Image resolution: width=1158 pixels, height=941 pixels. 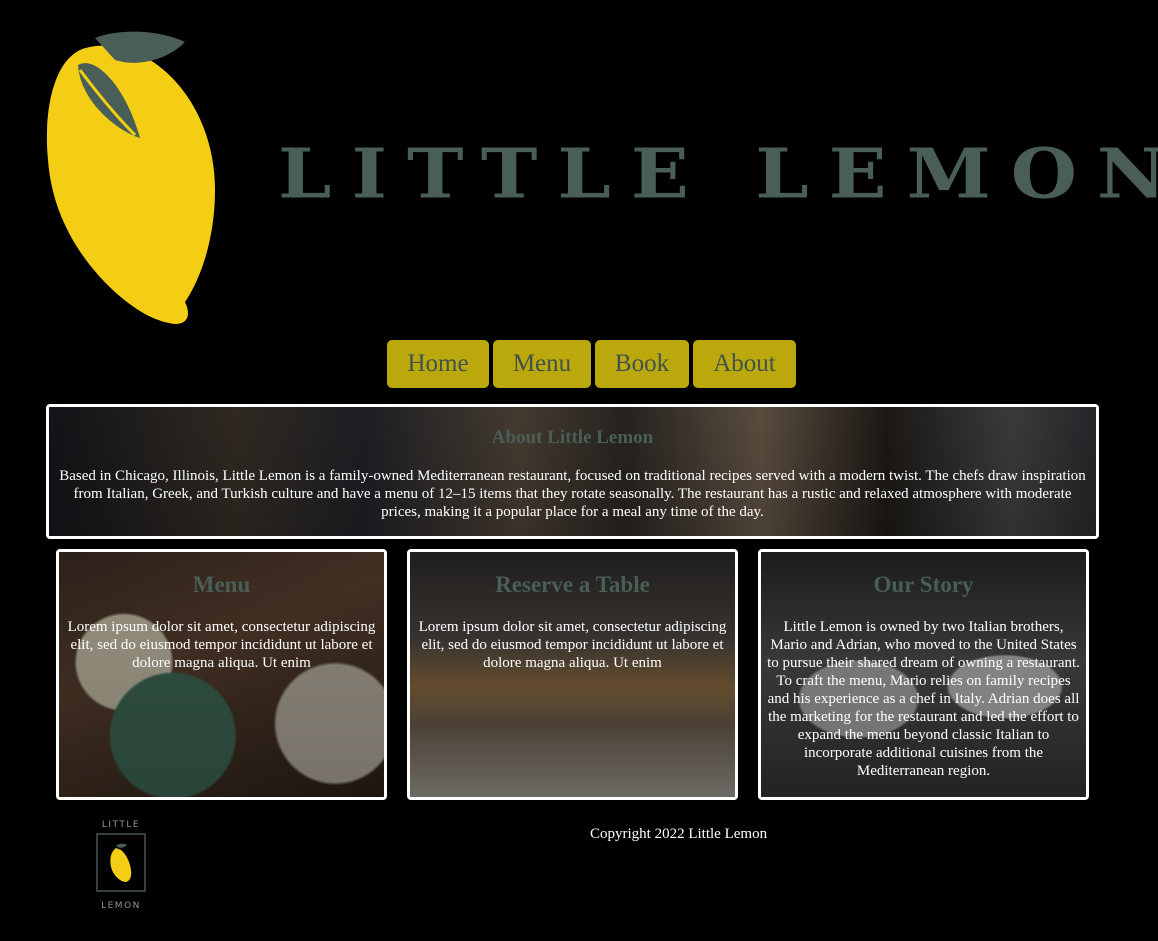 I want to click on footer-logo-top-text: LITTLE, so click(x=121, y=825).